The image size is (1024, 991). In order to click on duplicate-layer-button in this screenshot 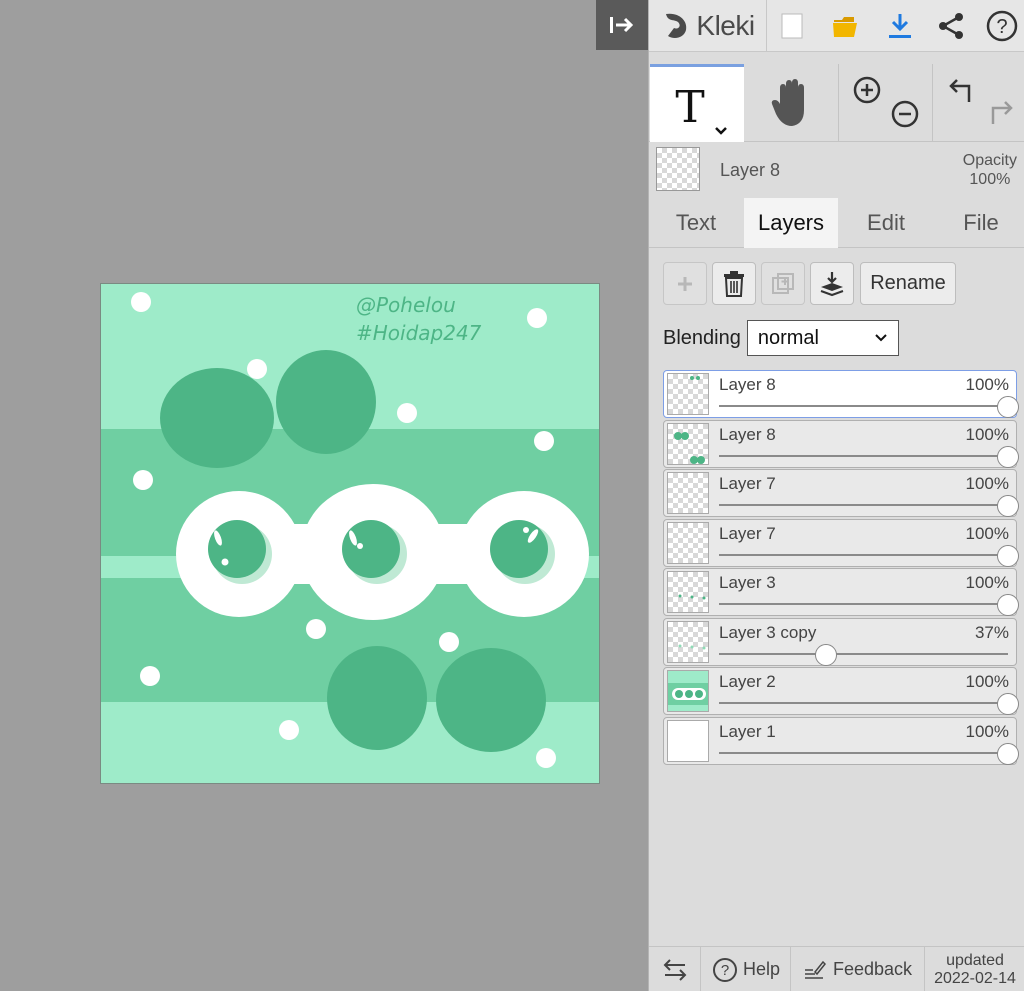, I will do `click(783, 283)`.